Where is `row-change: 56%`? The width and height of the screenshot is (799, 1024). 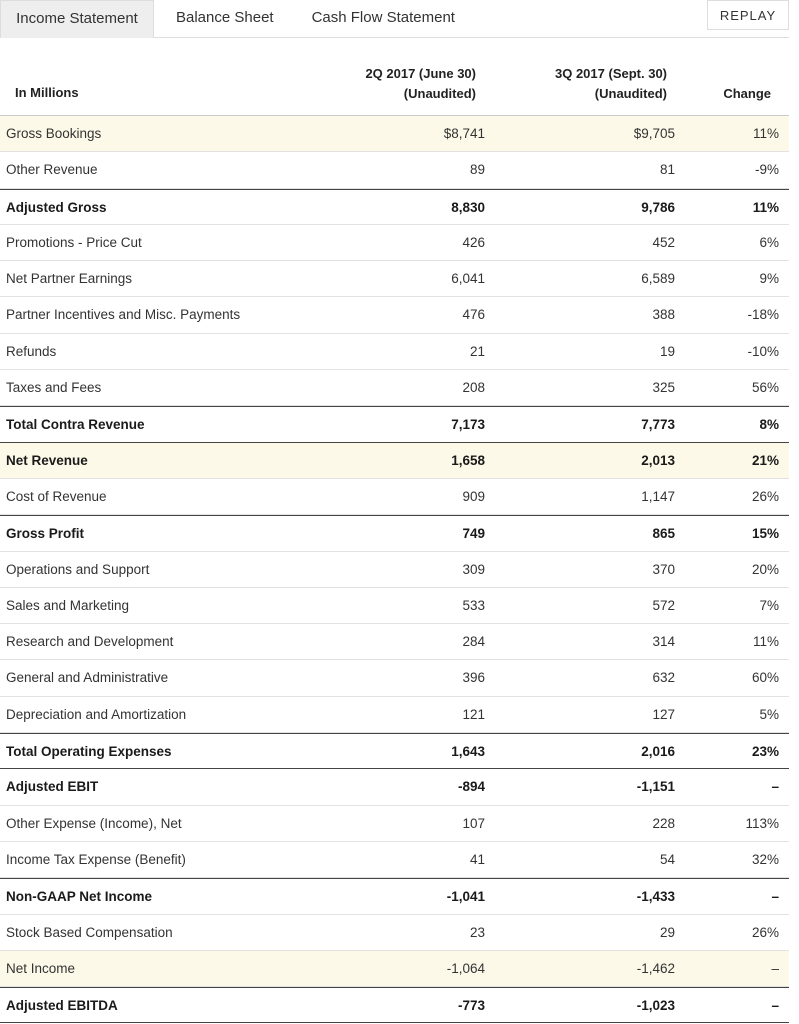
row-change: 56% is located at coordinates (765, 388).